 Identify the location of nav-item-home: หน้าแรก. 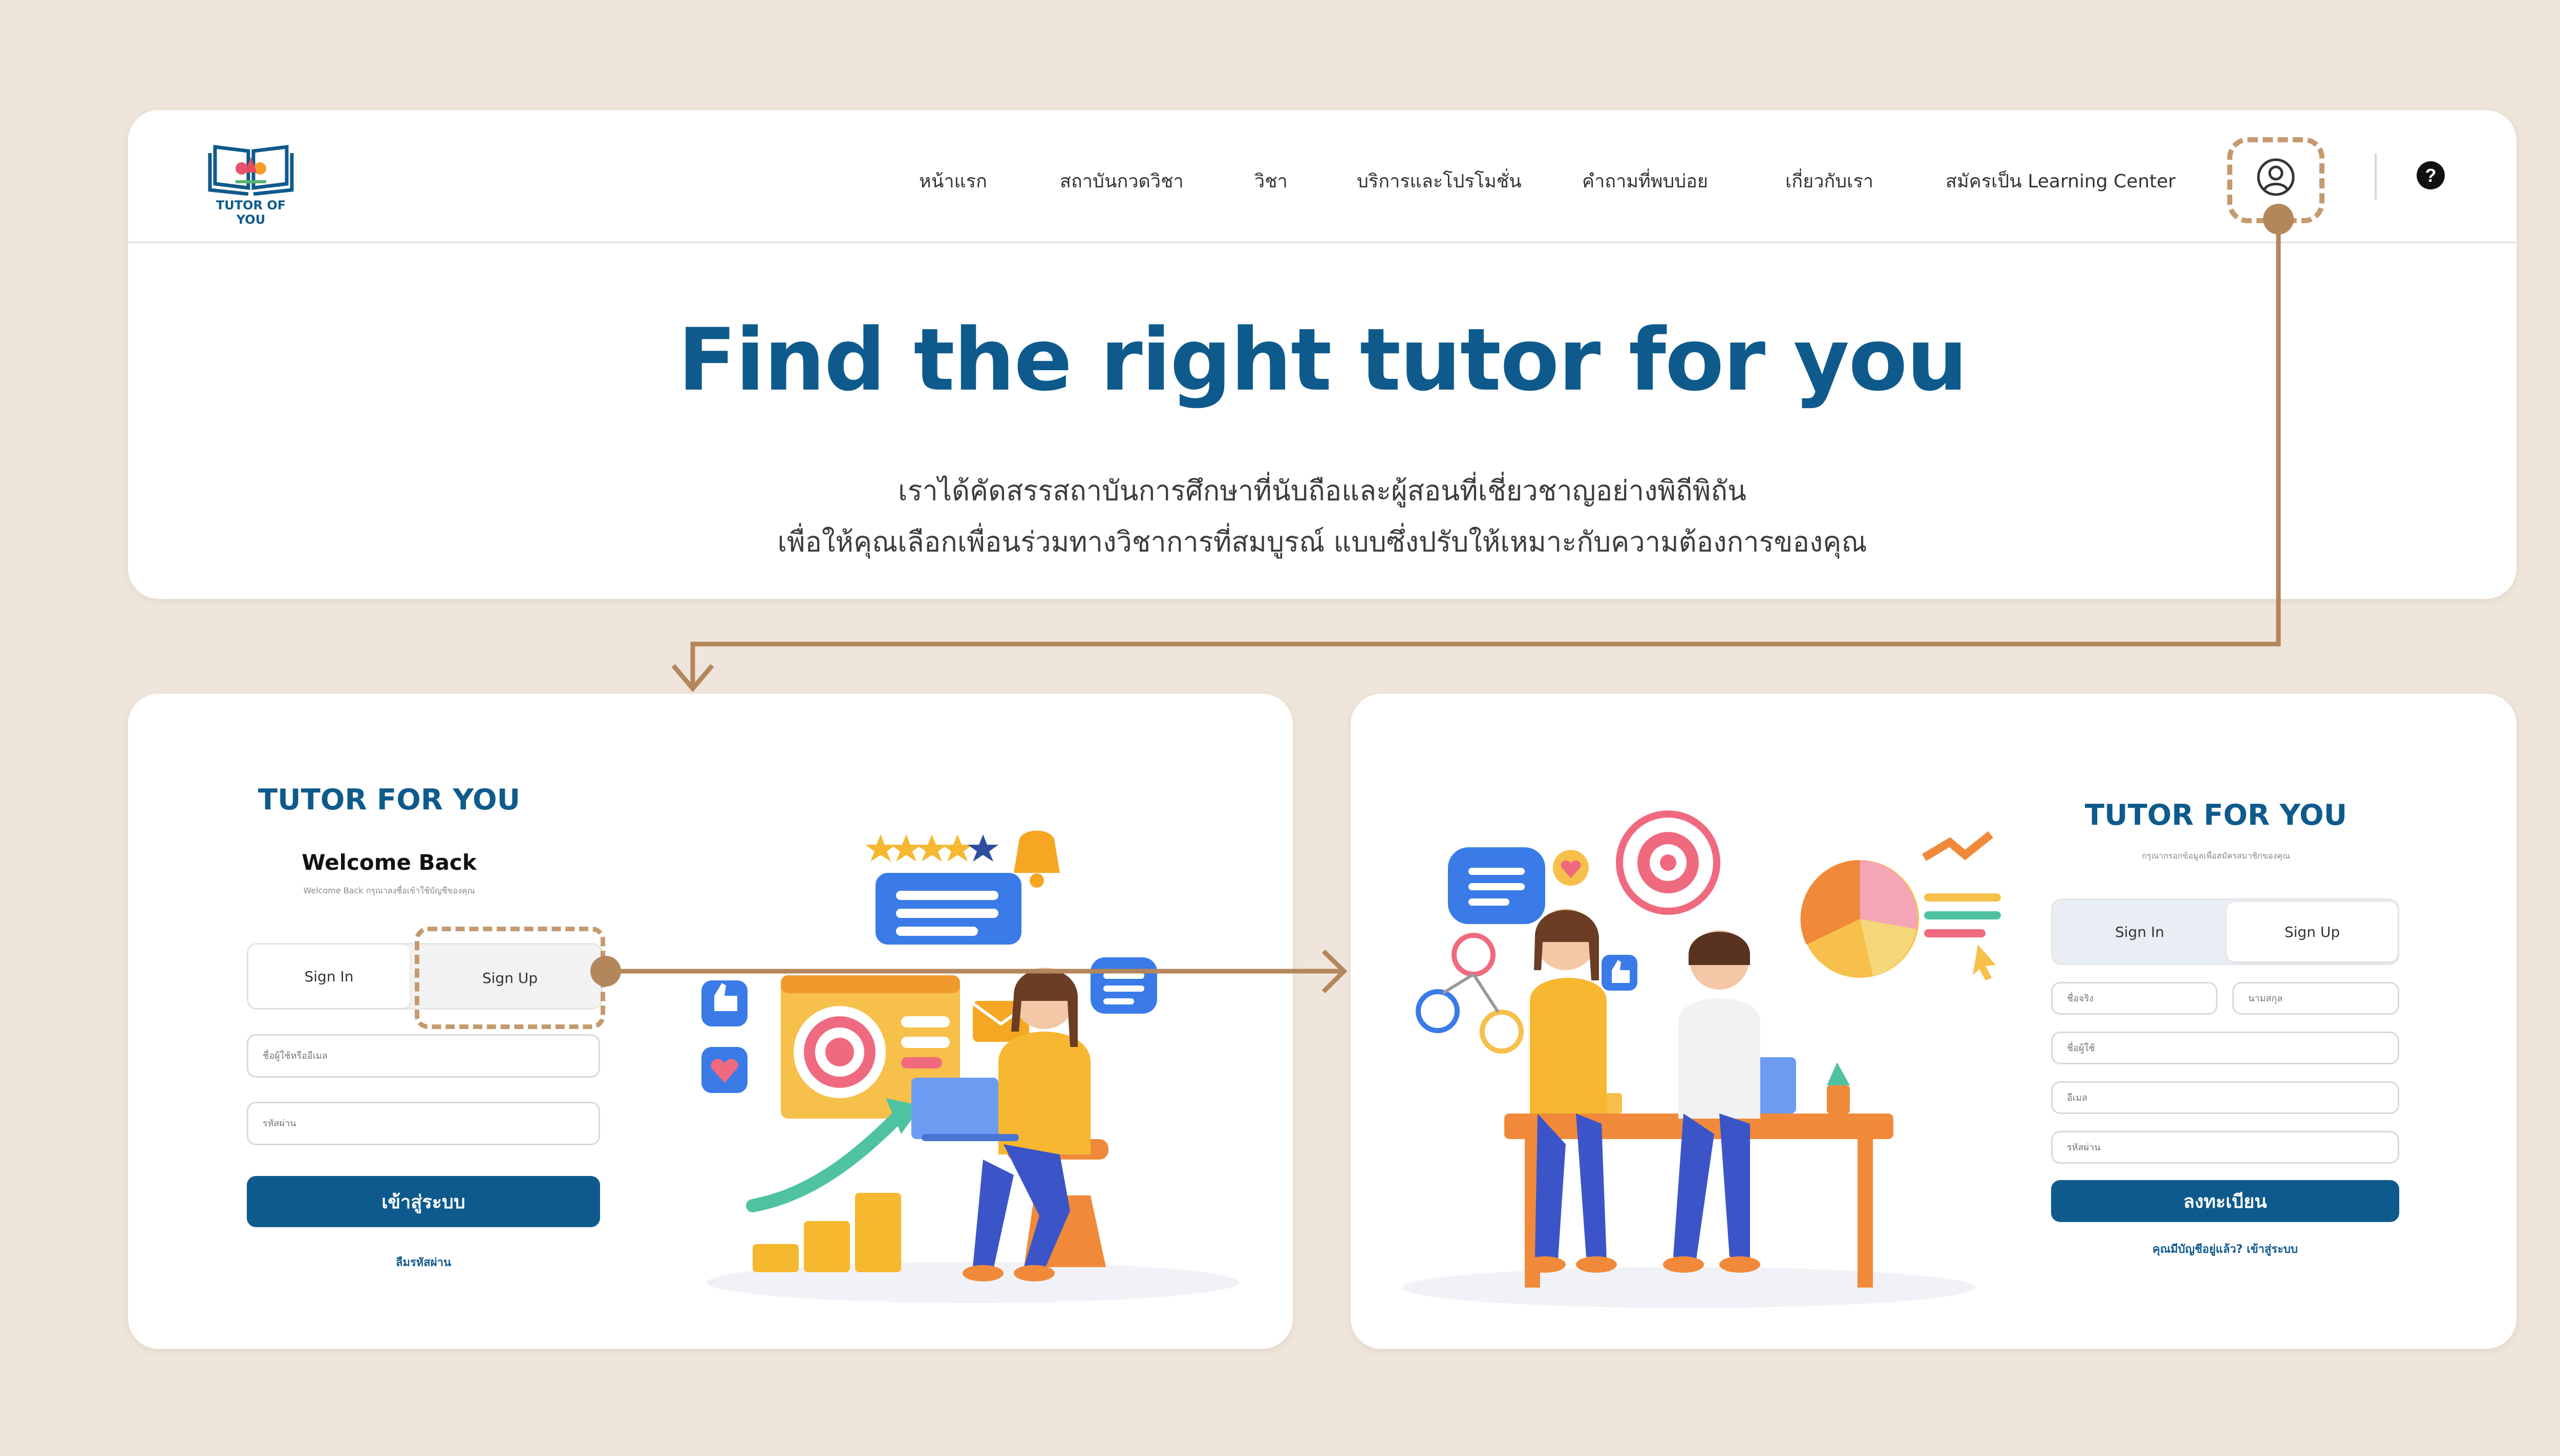
(953, 181).